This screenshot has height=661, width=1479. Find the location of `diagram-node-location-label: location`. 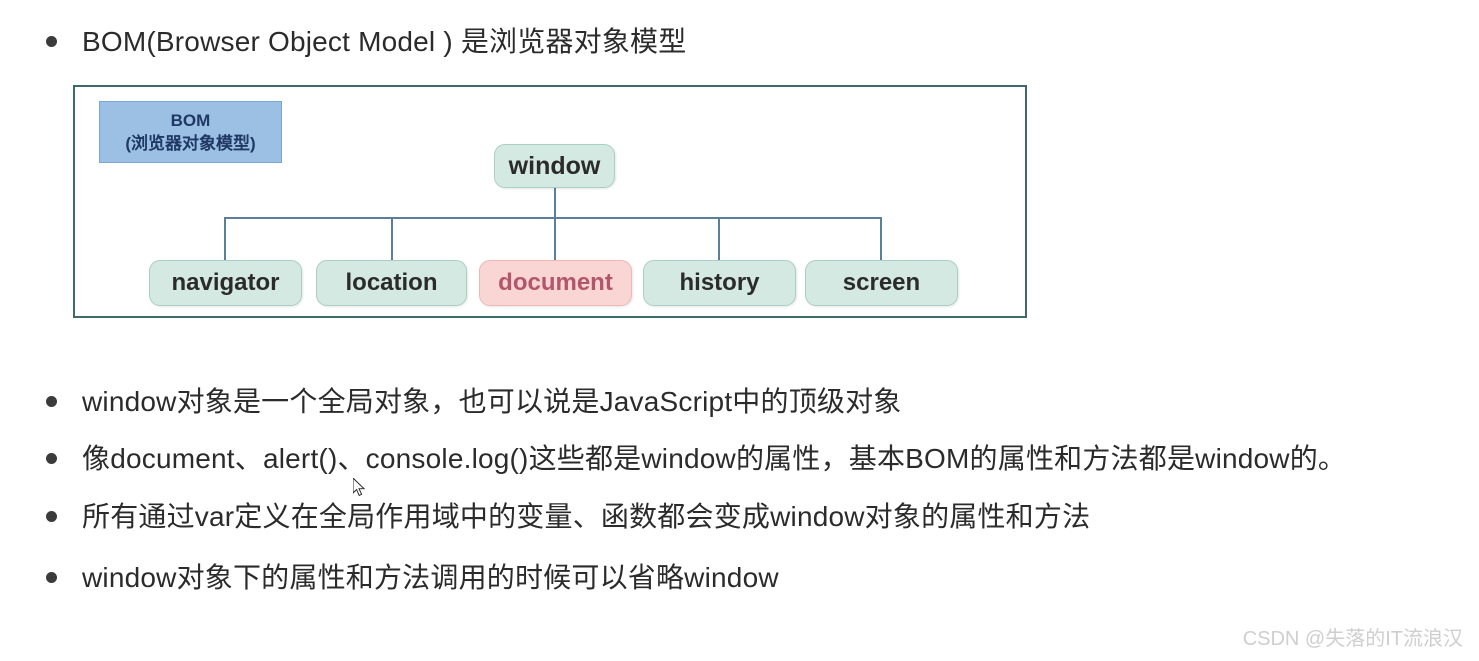

diagram-node-location-label: location is located at coordinates (391, 282).